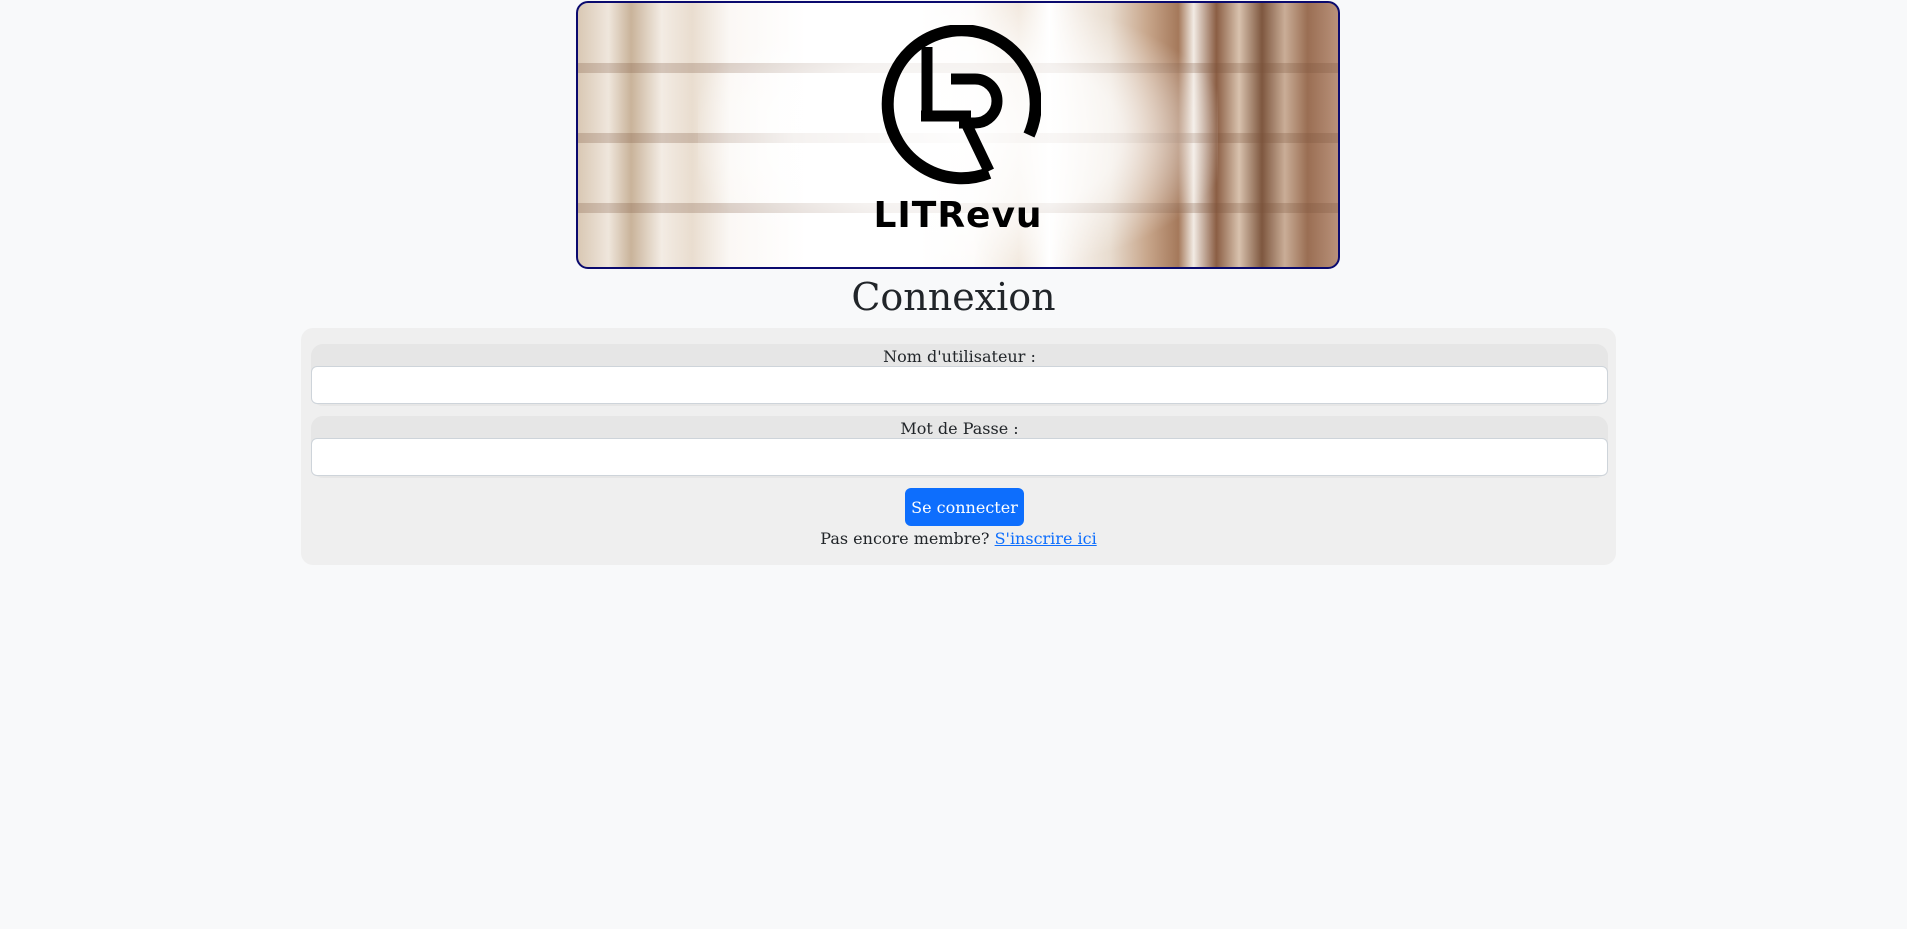 This screenshot has width=1907, height=929. Describe the element at coordinates (964, 507) in the screenshot. I see `login-button: Se connecter` at that location.